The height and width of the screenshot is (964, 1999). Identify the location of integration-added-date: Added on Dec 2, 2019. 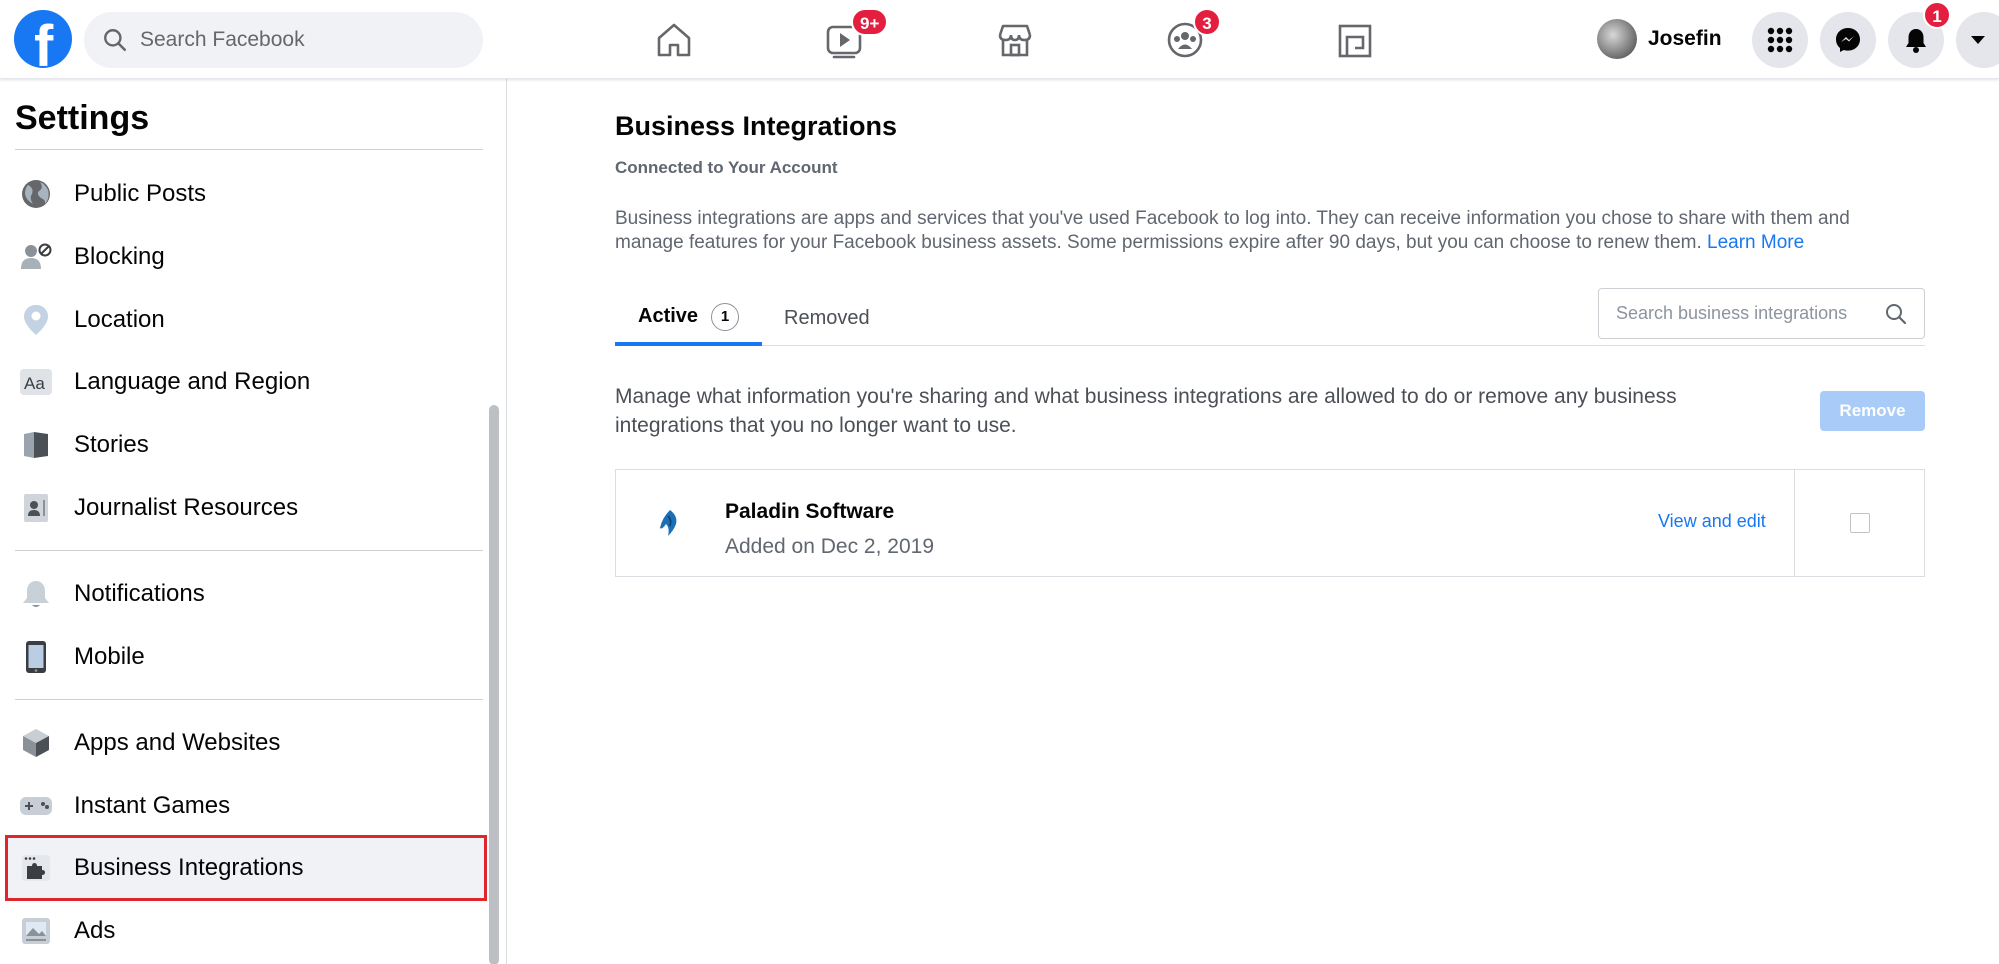
(829, 546).